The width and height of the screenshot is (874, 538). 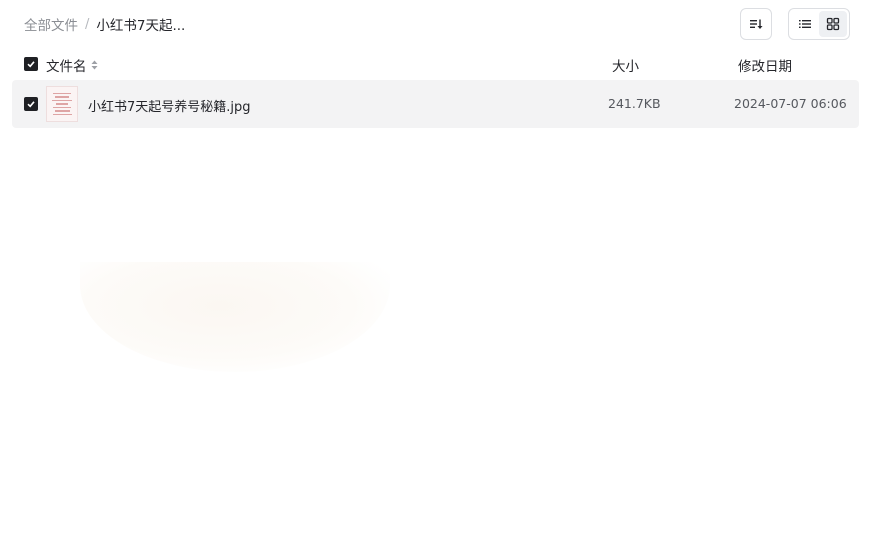 I want to click on column-header-size: 大小, so click(x=625, y=65).